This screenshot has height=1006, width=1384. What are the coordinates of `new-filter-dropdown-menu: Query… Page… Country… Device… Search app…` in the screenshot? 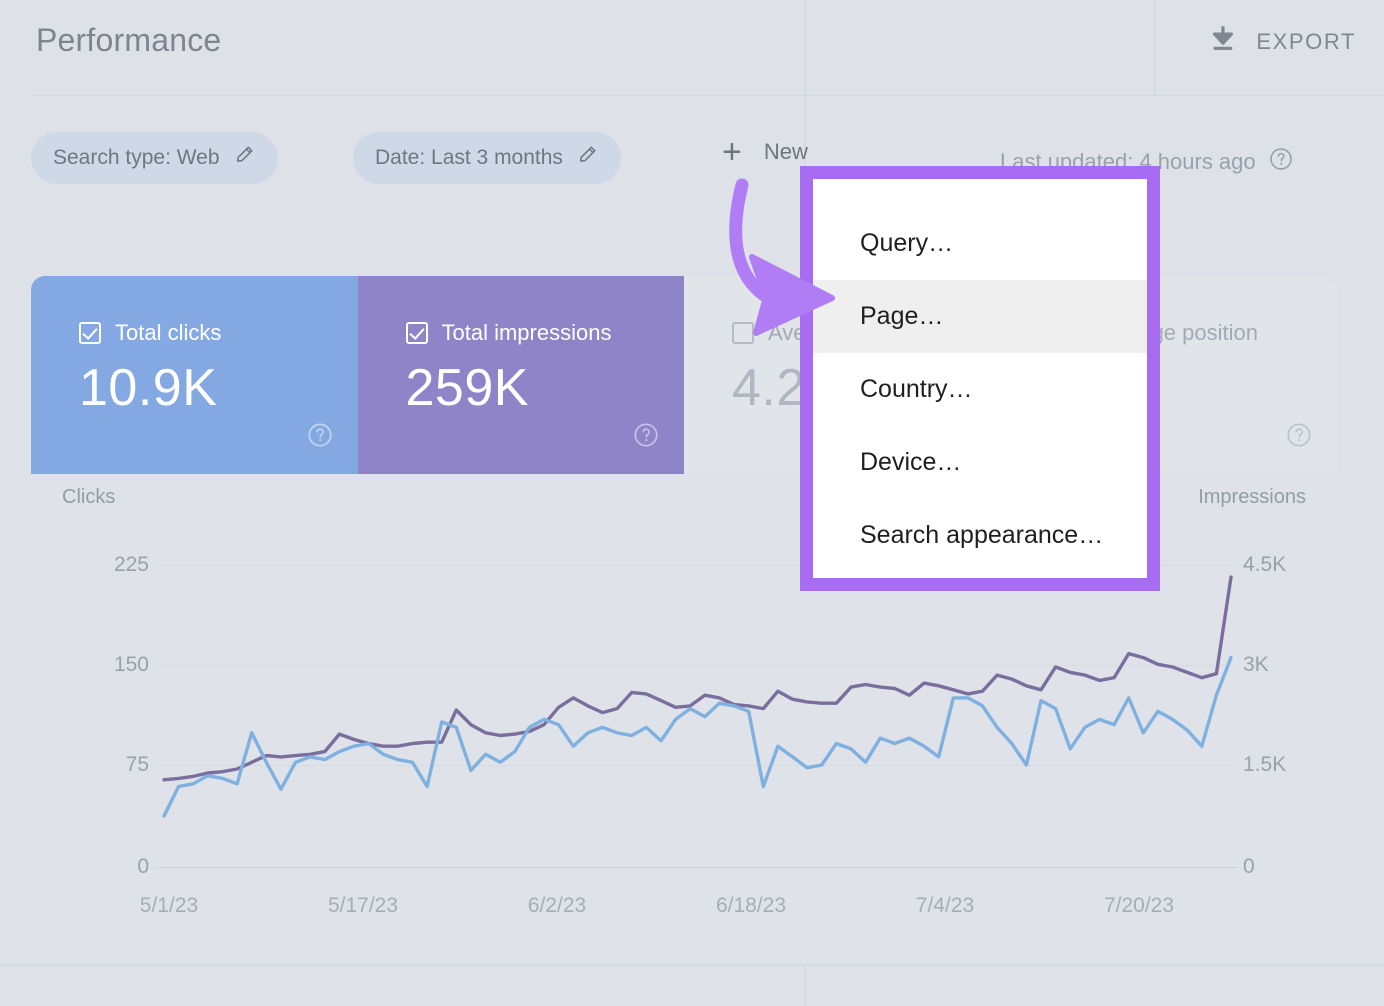 It's located at (980, 378).